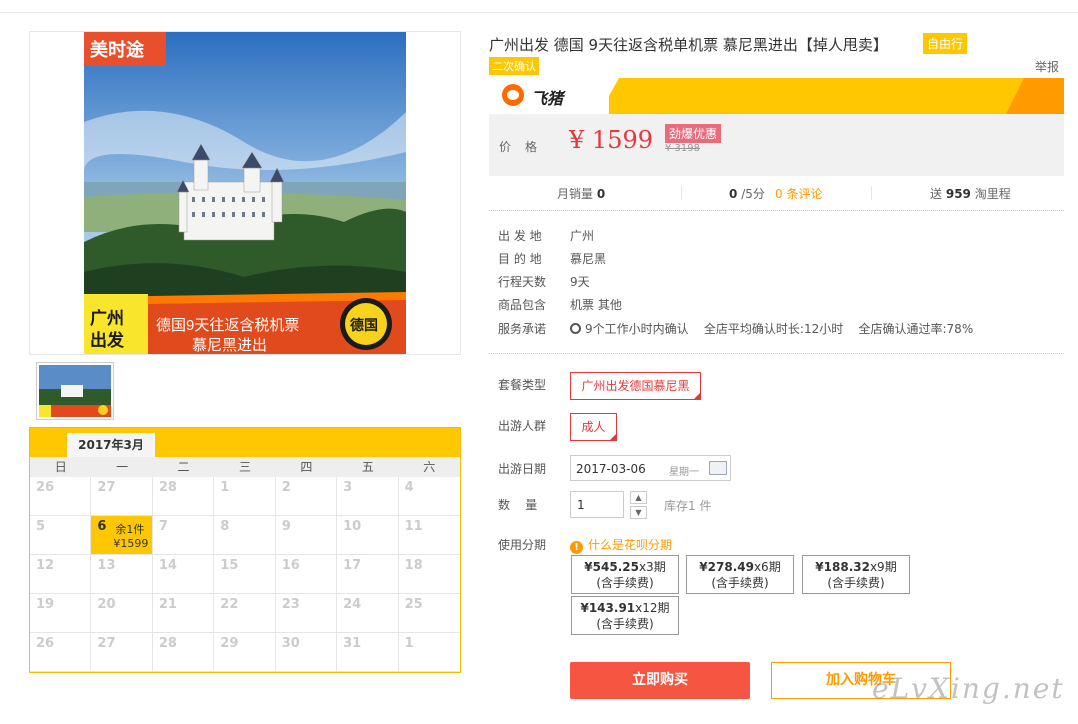 The height and width of the screenshot is (724, 1078). Describe the element at coordinates (122, 535) in the screenshot. I see `calendar-day-selected: 6 余1件 ¥1599` at that location.